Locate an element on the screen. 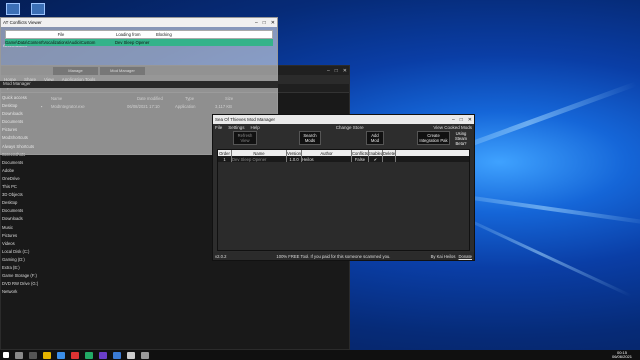  tab-manage: Manage is located at coordinates (75, 71).